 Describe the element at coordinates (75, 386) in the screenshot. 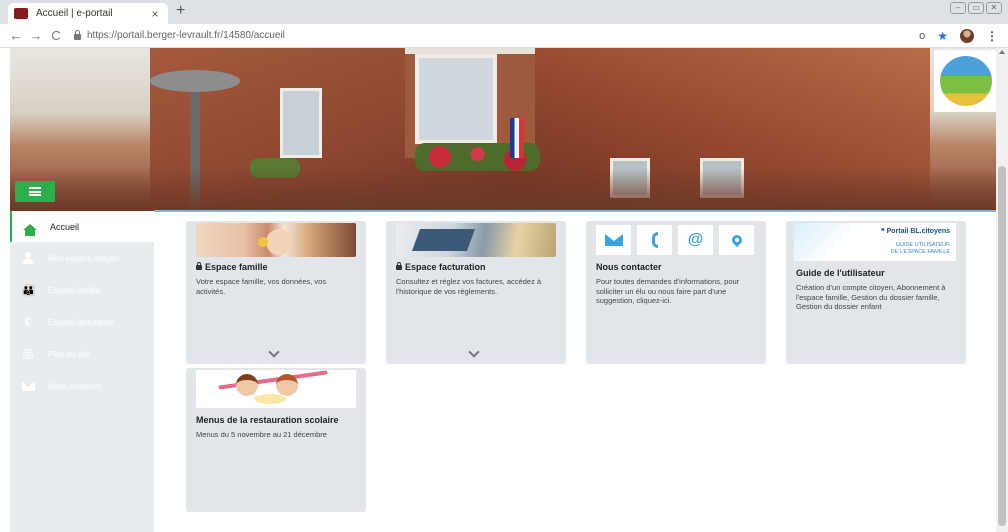

I see `sidebar-item-label: Nous contacter` at that location.